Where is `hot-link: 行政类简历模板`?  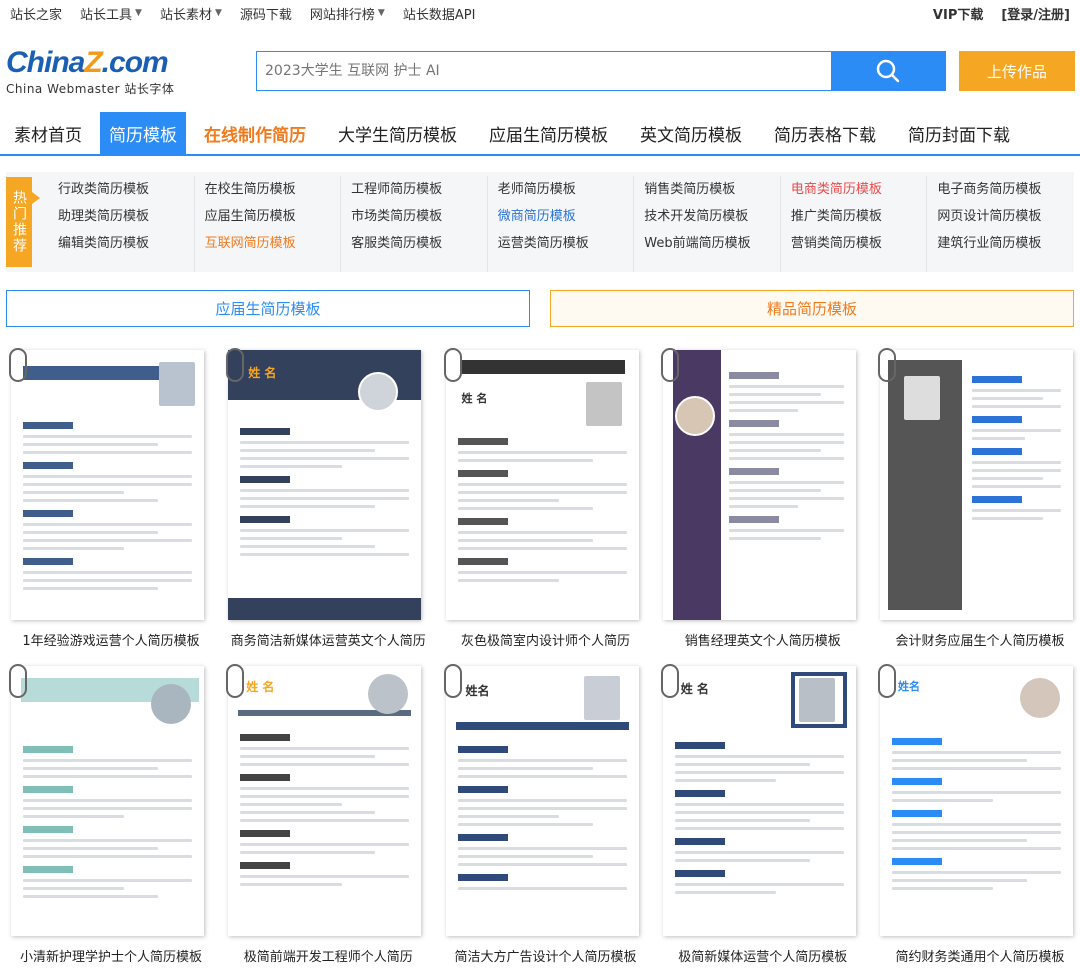 hot-link: 行政类简历模板 is located at coordinates (126, 189).